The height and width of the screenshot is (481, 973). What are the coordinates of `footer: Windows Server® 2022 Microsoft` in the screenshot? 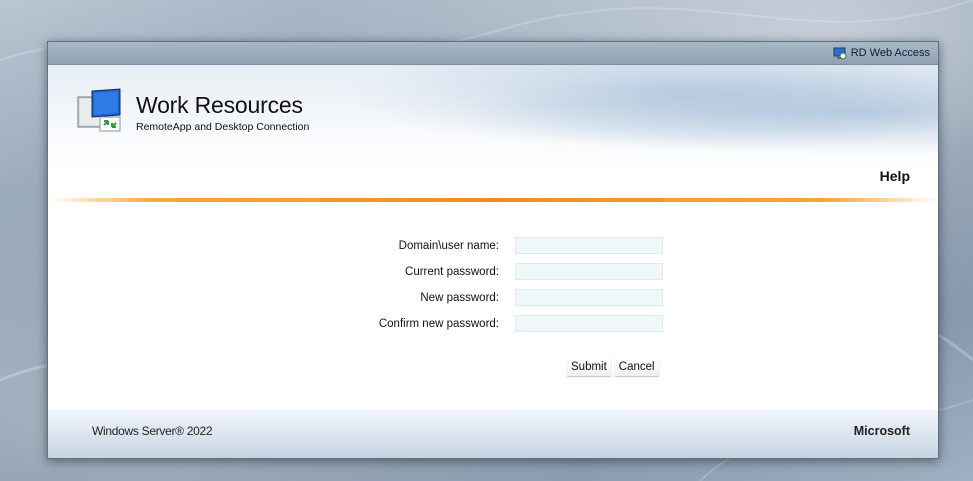 It's located at (493, 434).